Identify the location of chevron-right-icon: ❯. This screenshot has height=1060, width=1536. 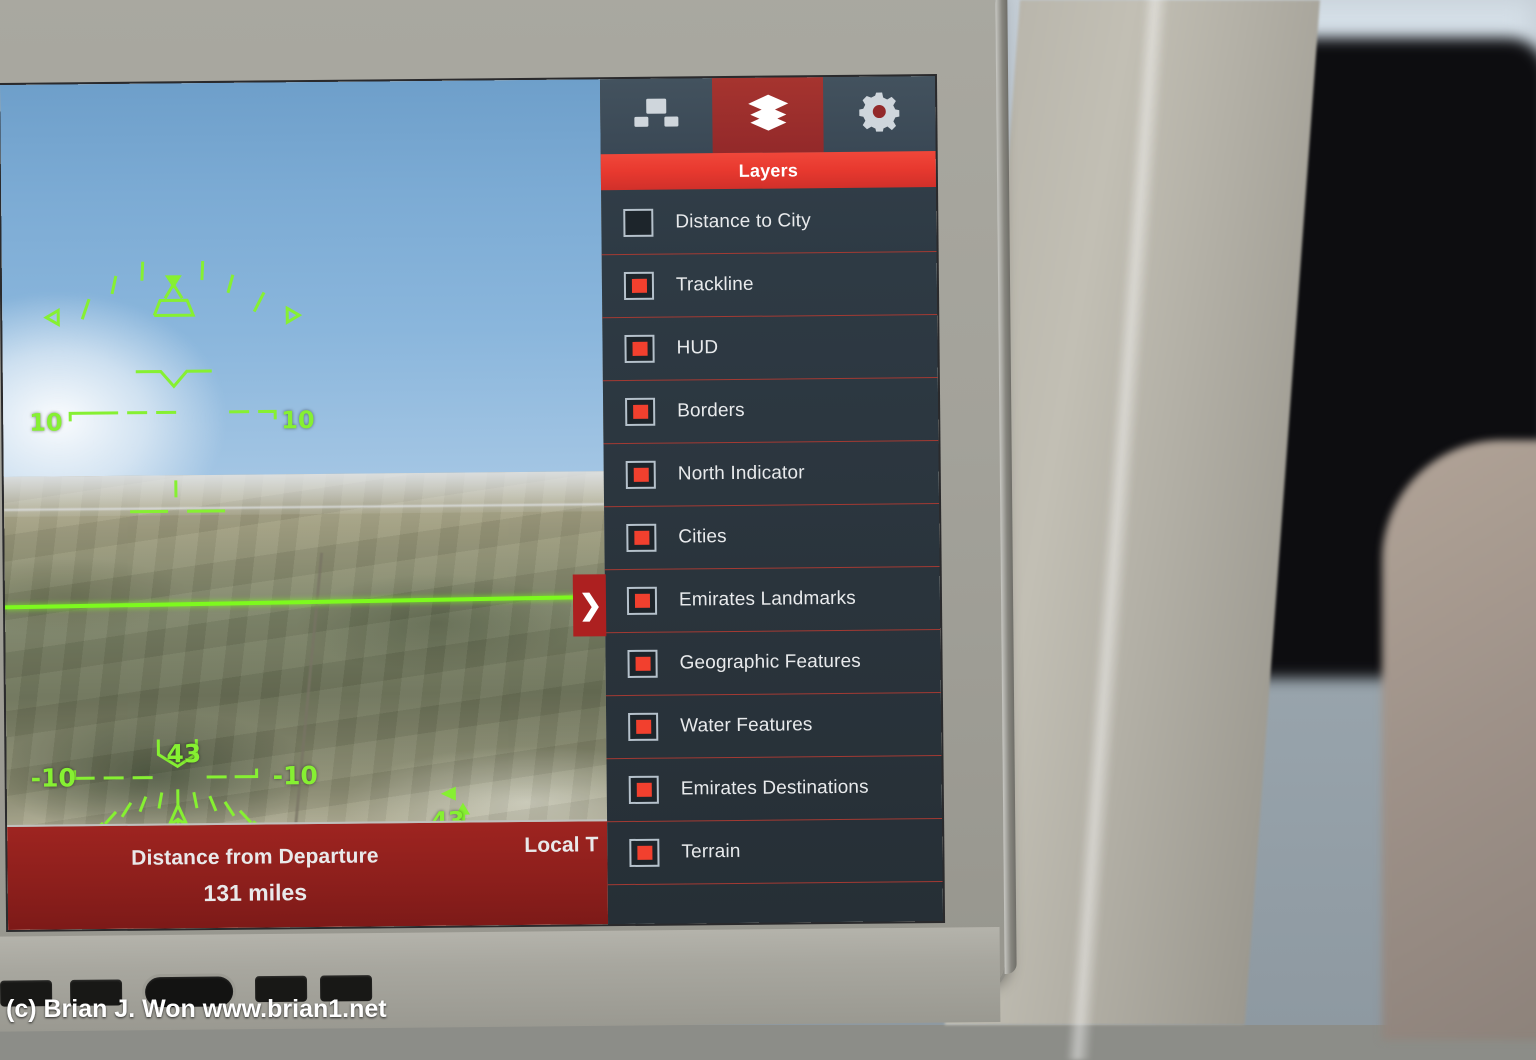
(591, 605).